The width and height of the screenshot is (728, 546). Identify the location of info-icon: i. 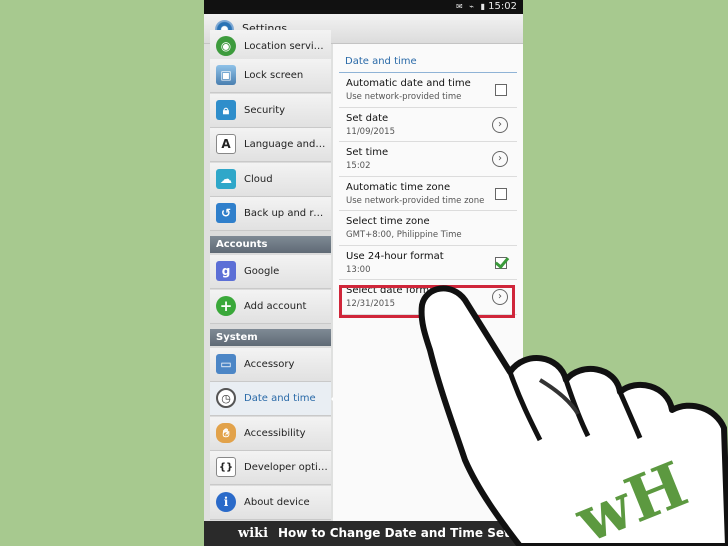
(226, 502).